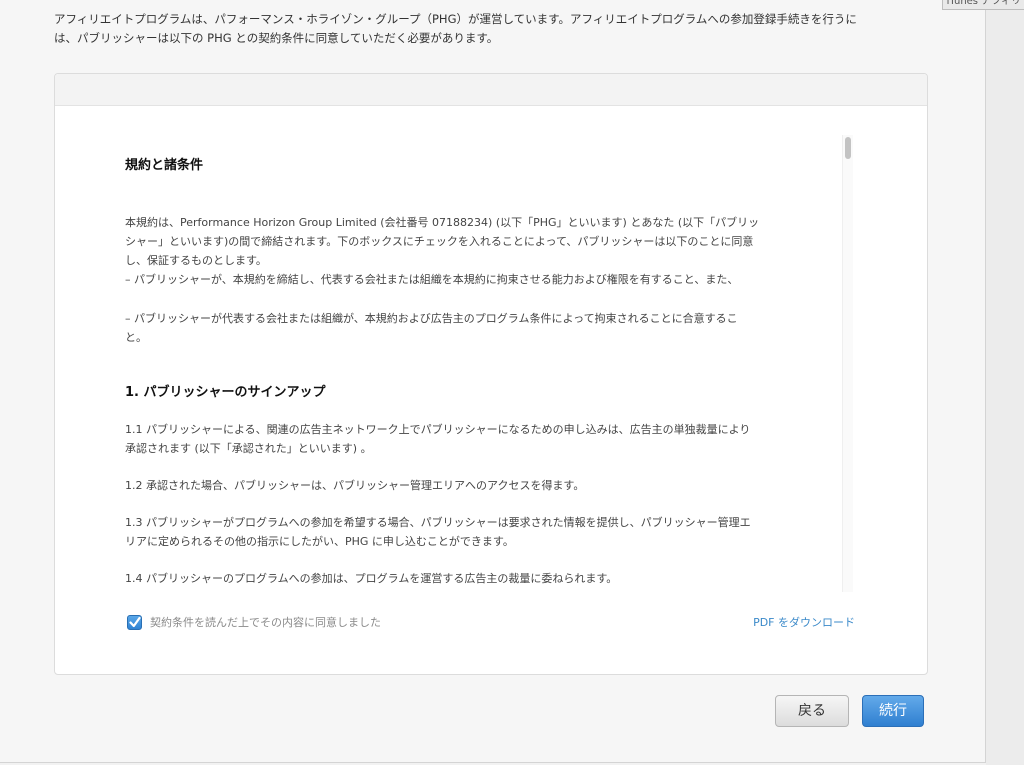 The image size is (1024, 765). I want to click on para-line: し、保証するものとします。, so click(196, 260).